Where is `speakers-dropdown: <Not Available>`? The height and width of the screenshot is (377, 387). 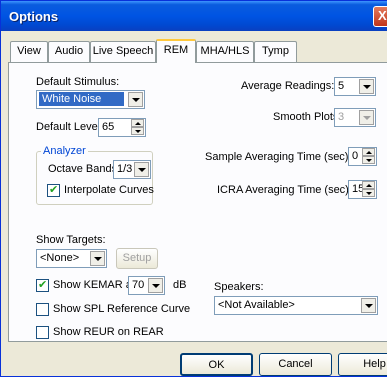
speakers-dropdown: <Not Available> is located at coordinates (296, 305).